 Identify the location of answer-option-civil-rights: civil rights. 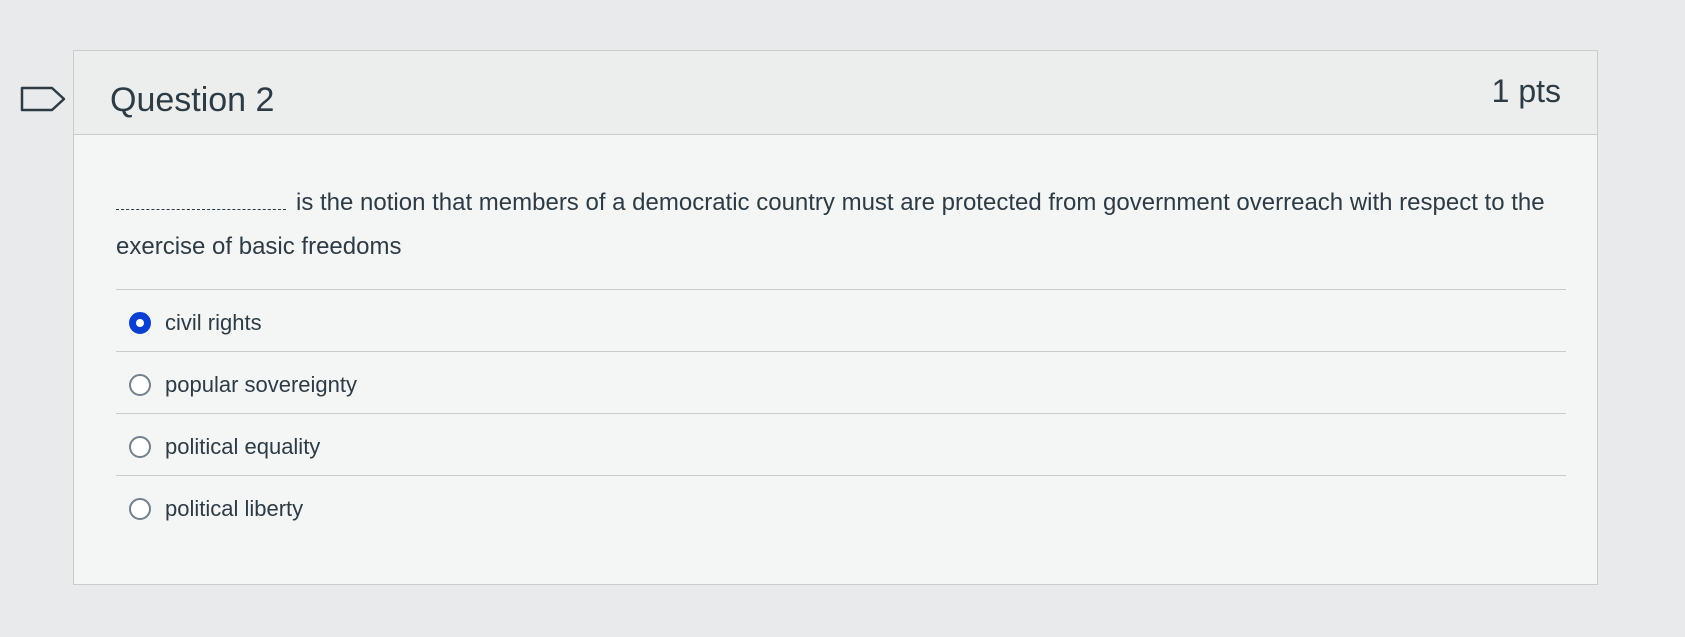
(195, 323).